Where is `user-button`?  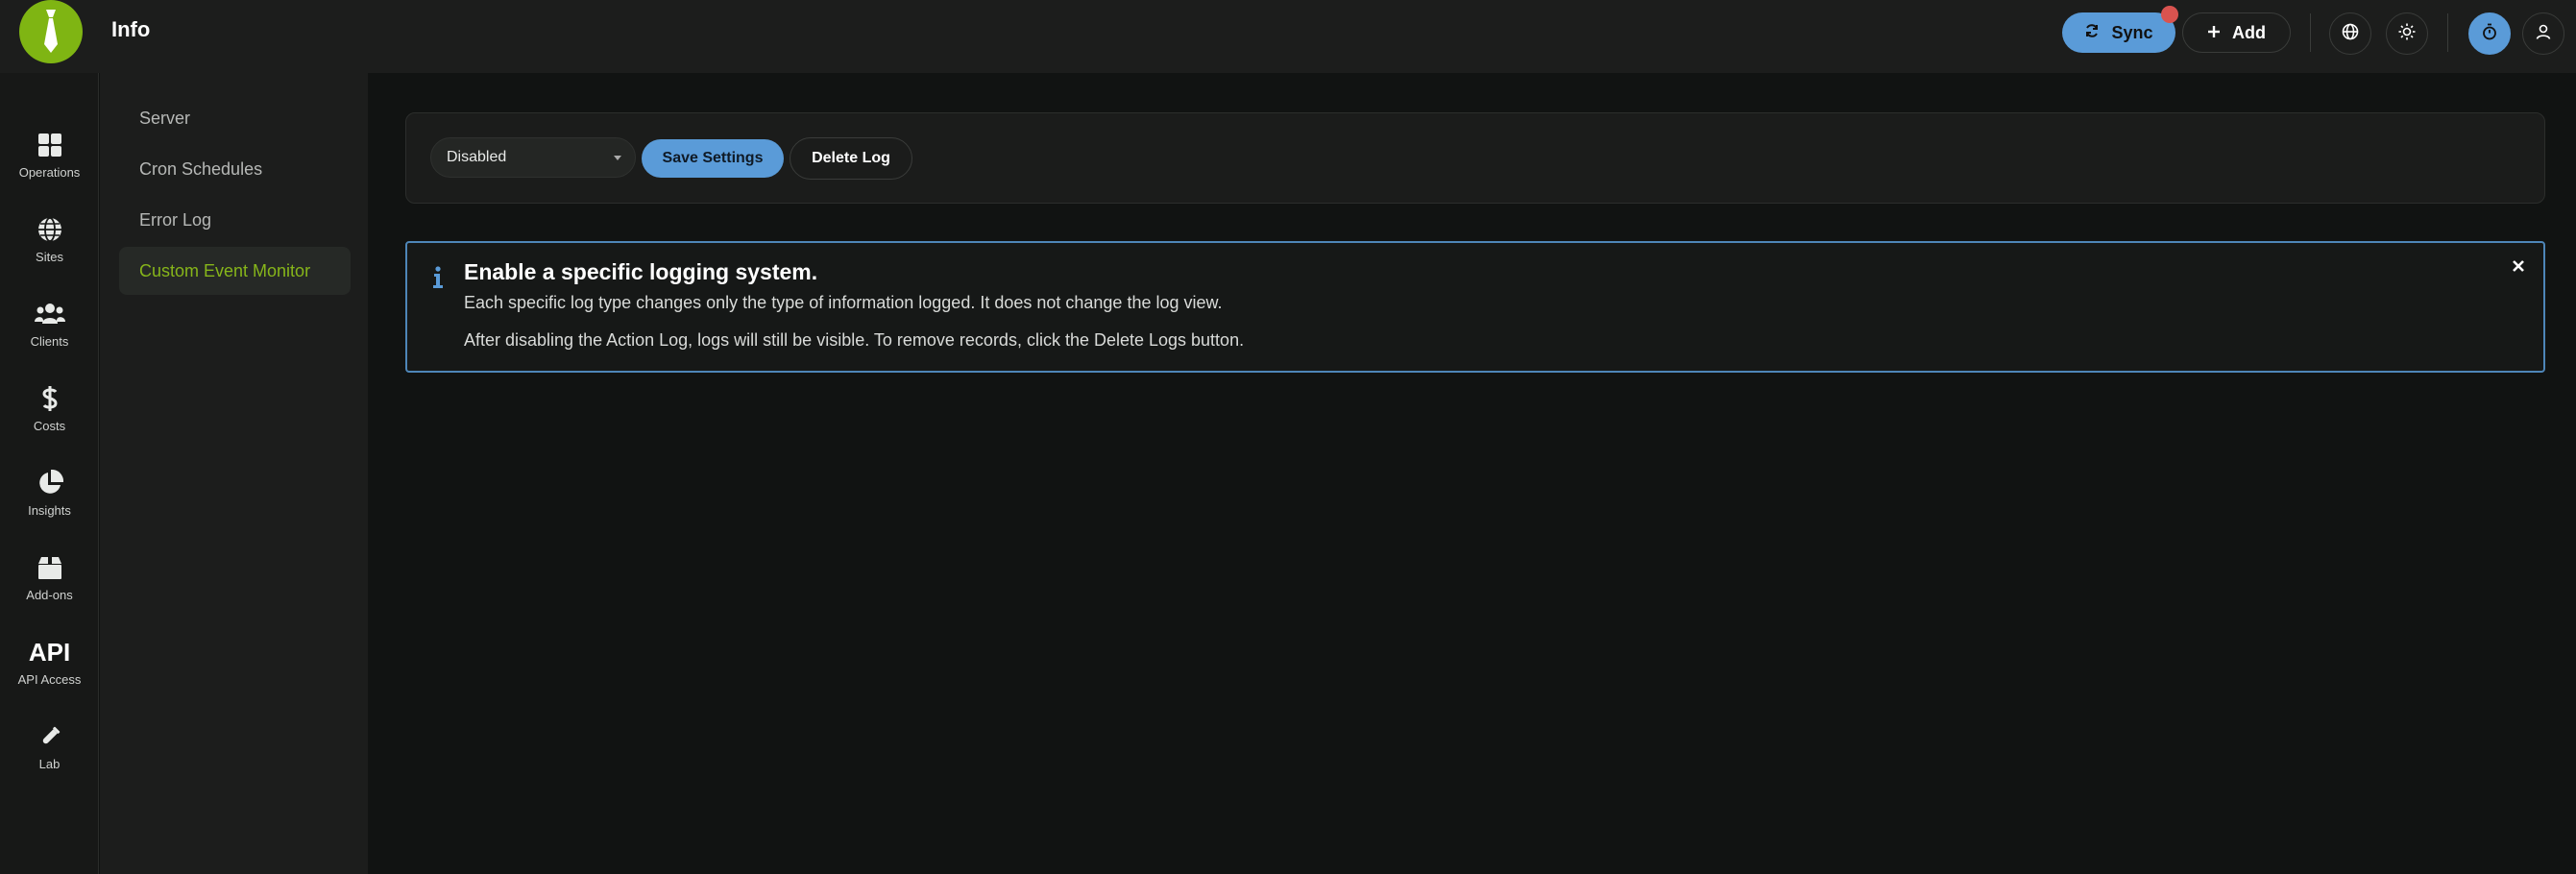 user-button is located at coordinates (2543, 33).